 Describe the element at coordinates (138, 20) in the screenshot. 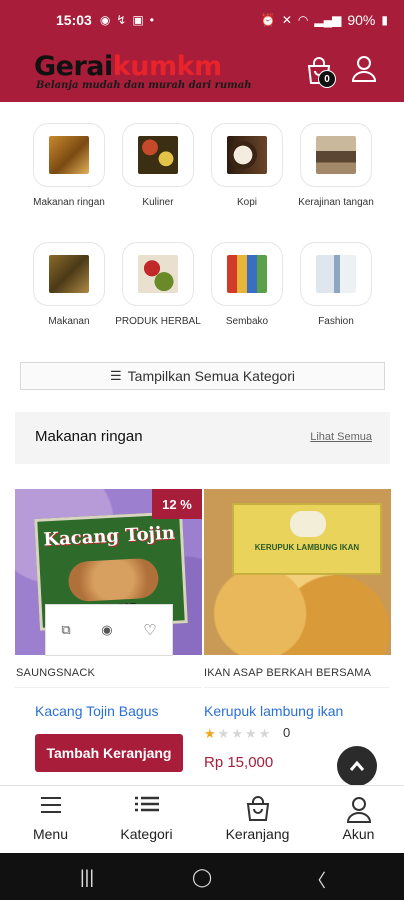

I see `bag-icon: ▣` at that location.